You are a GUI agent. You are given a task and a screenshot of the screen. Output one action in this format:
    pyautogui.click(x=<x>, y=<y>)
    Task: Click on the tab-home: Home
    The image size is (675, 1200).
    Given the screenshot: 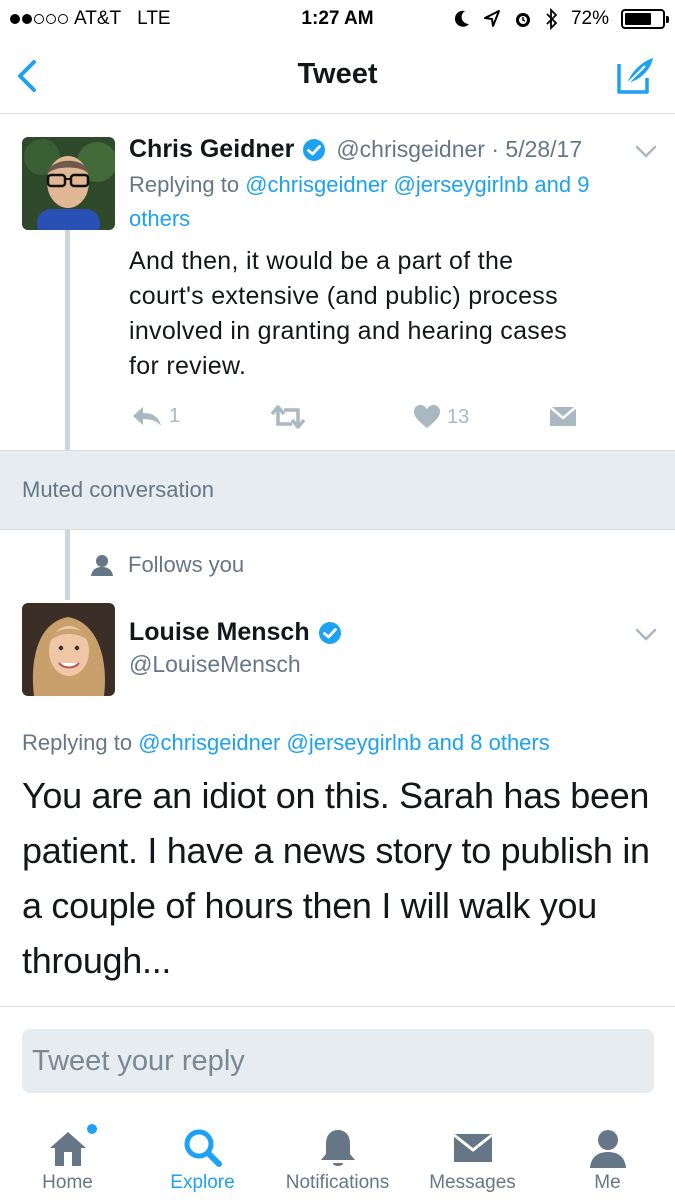 What is the action you would take?
    pyautogui.click(x=67, y=1155)
    